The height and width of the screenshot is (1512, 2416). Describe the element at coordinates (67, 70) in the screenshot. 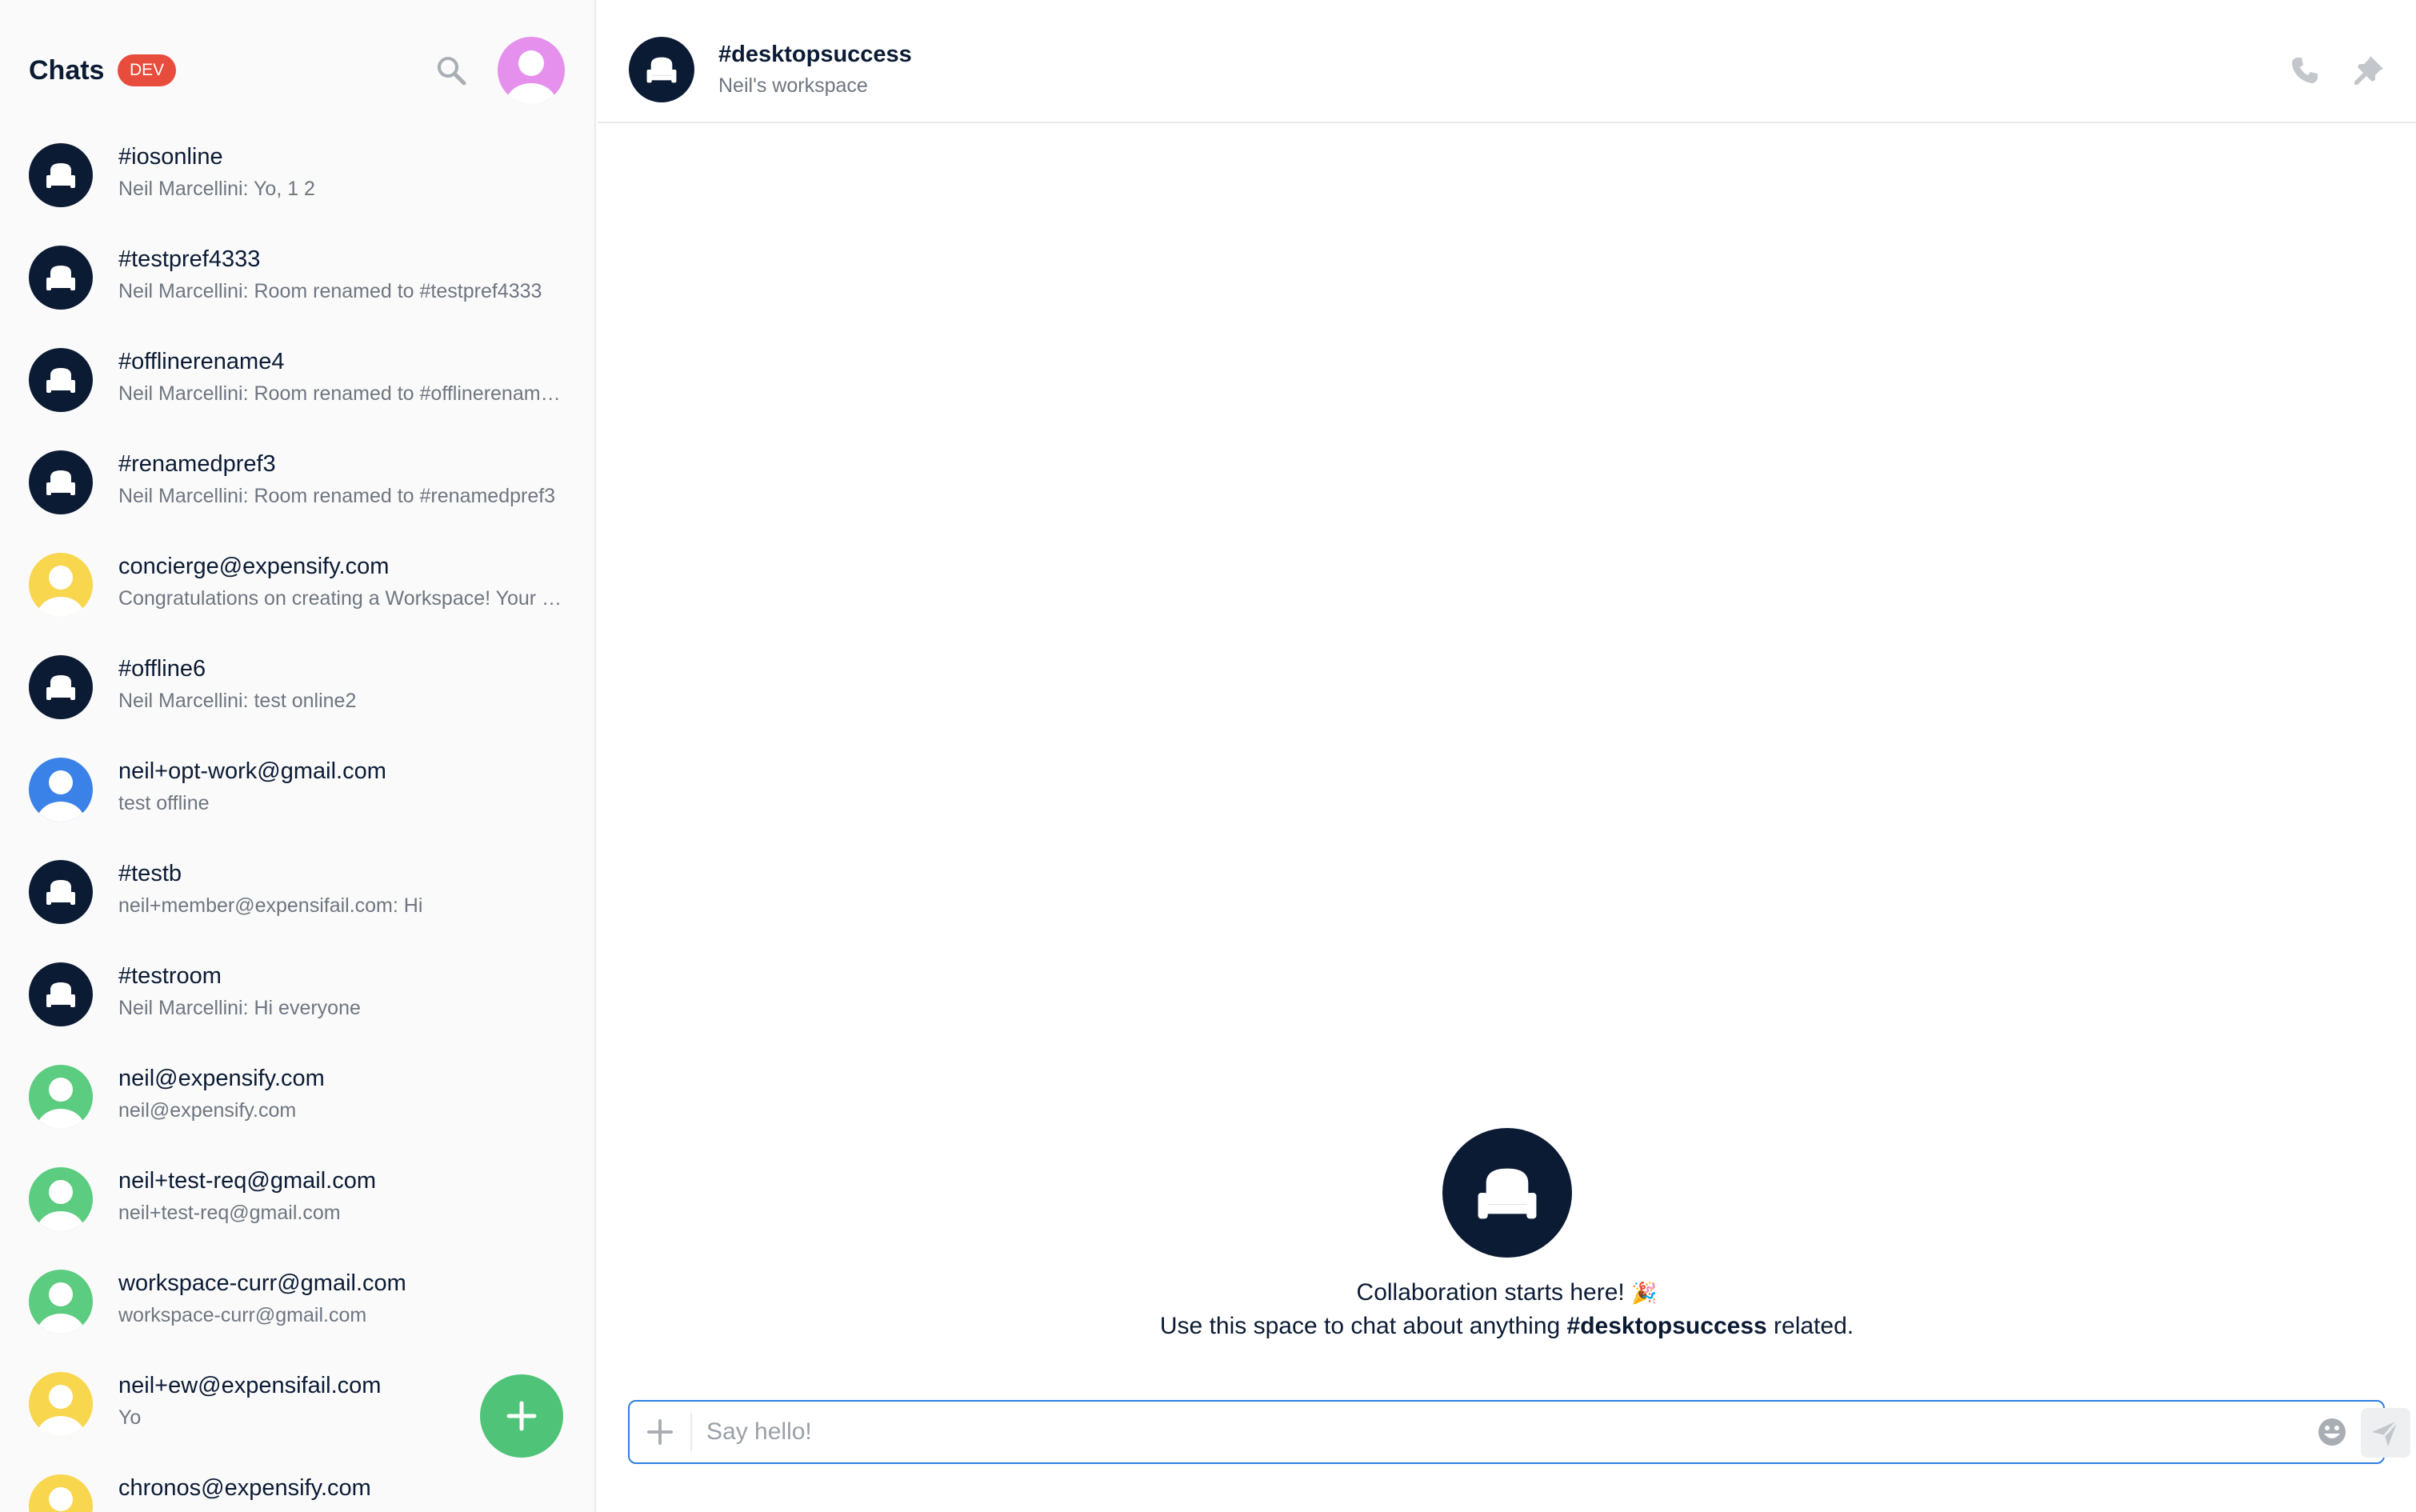

I see `sidebar-title: Chats` at that location.